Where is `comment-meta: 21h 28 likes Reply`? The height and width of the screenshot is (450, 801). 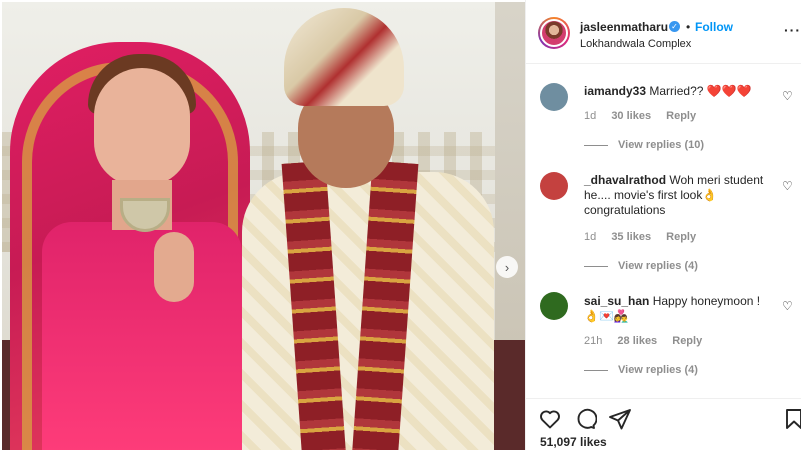
comment-meta: 21h 28 likes Reply is located at coordinates (649, 341).